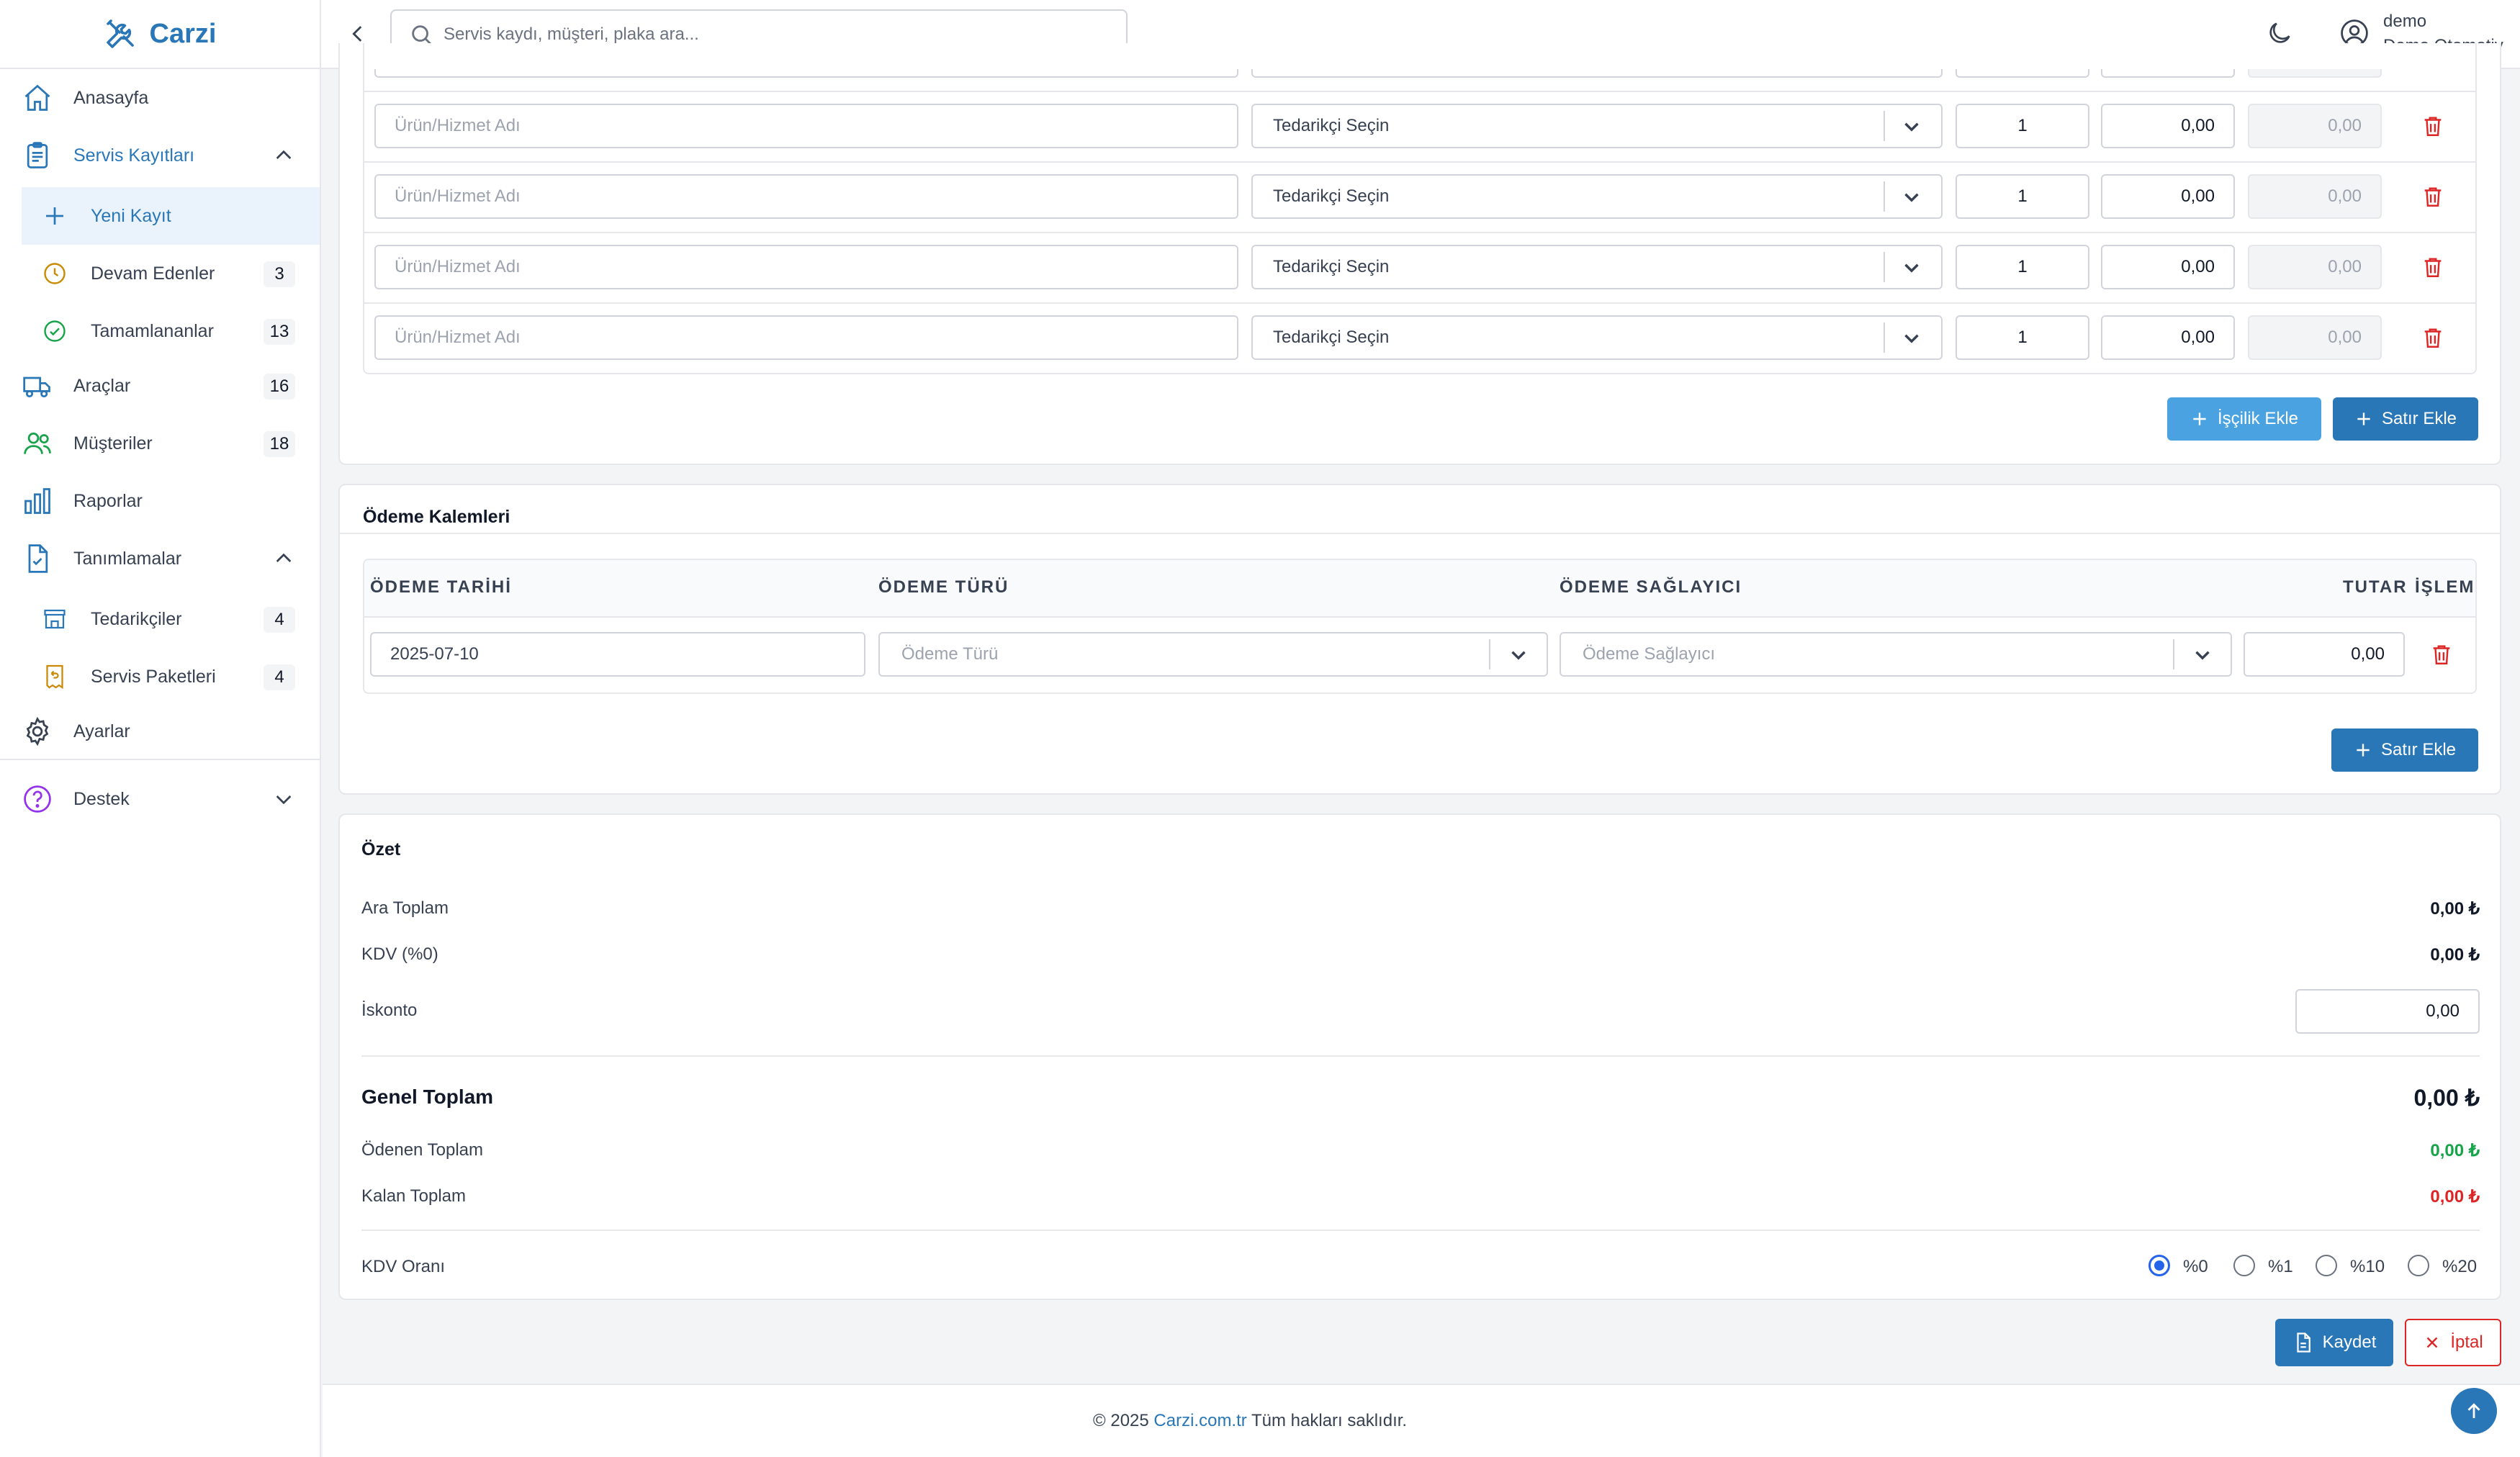 The width and height of the screenshot is (2520, 1457). I want to click on bar-chart-icon, so click(37, 501).